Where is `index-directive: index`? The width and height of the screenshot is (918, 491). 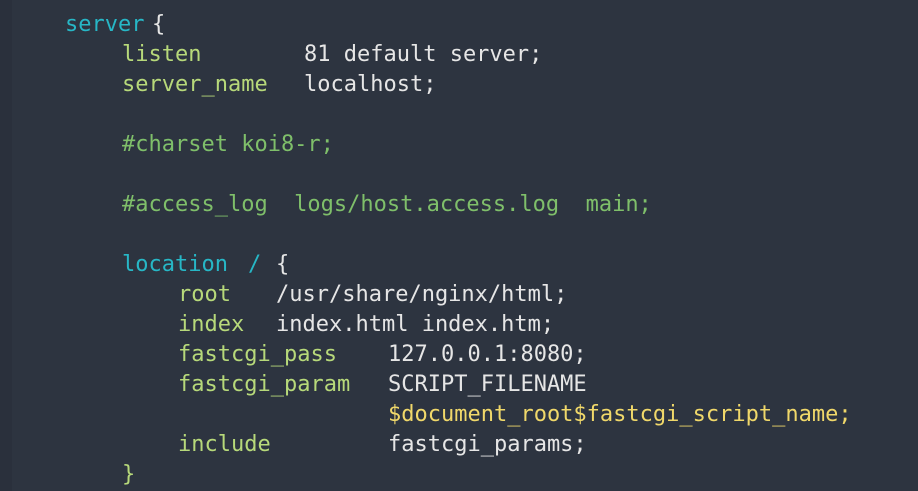
index-directive: index is located at coordinates (211, 324).